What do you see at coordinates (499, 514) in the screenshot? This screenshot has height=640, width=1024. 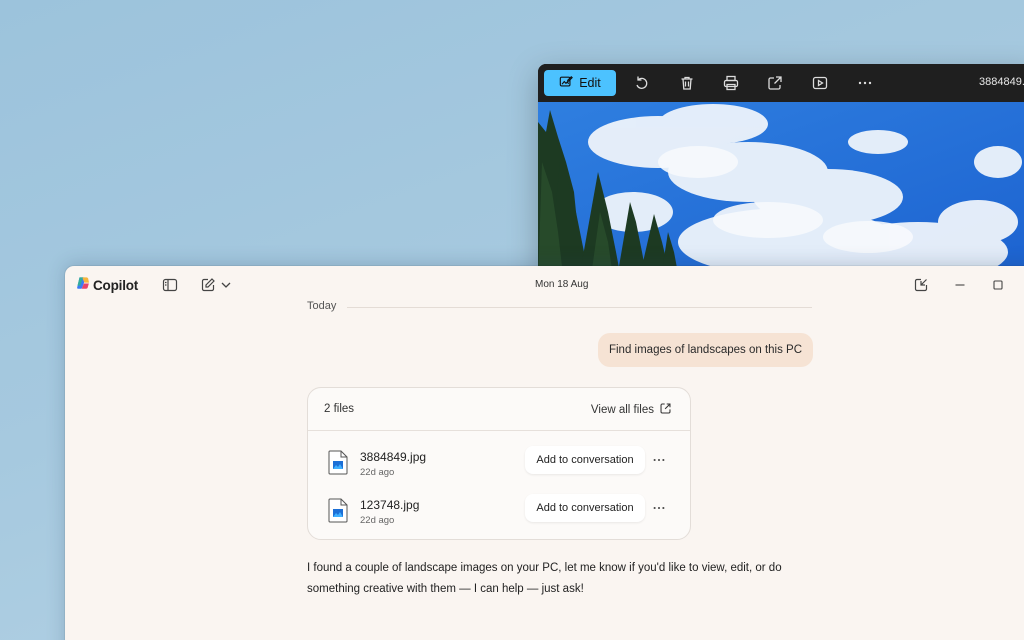 I see `file-row: 123748.jpg 22d ago Add to conversation` at bounding box center [499, 514].